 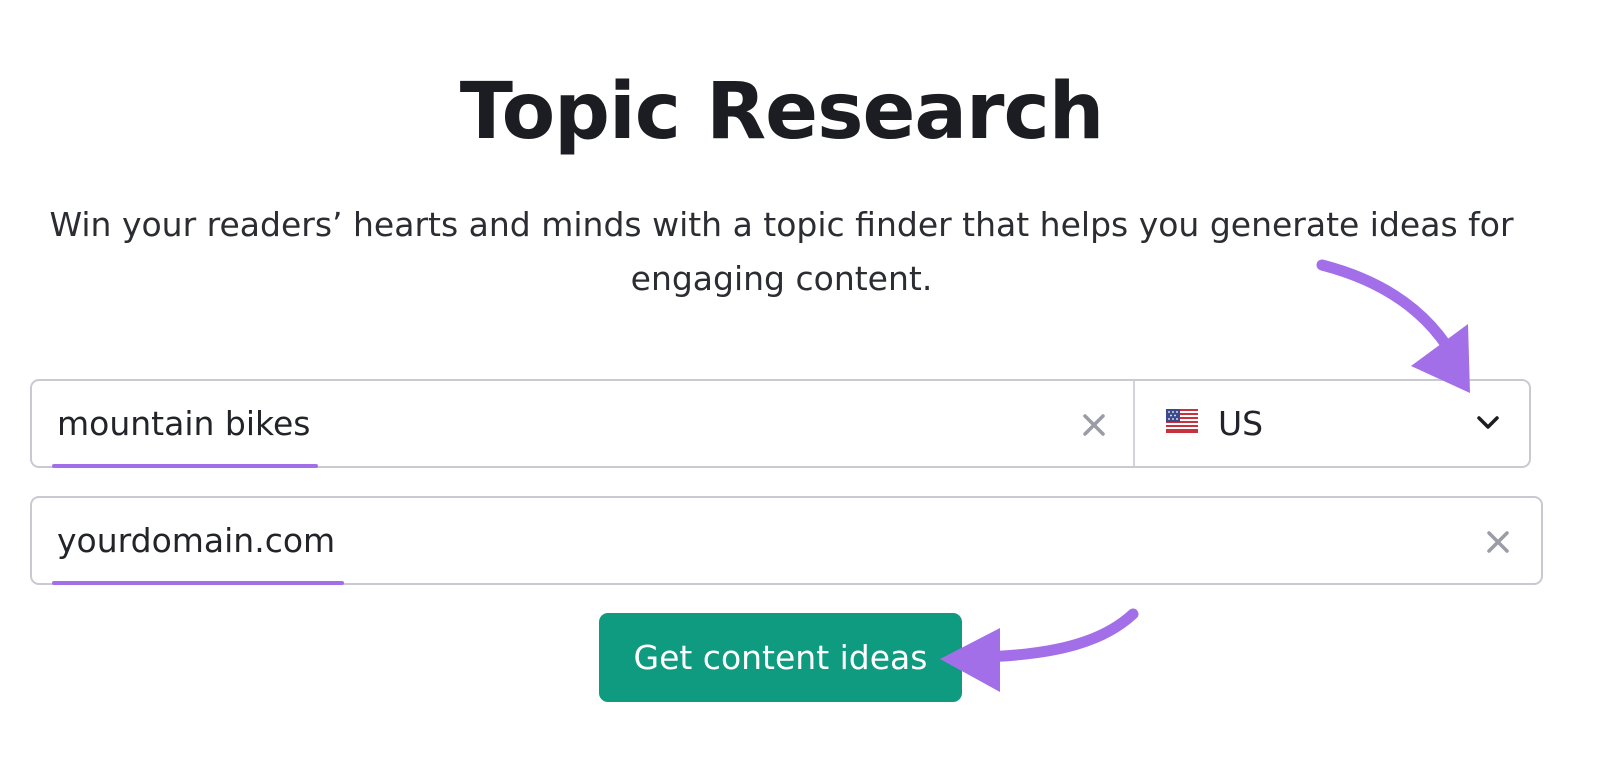 What do you see at coordinates (198, 583) in the screenshot?
I see `domain-underline-annotation` at bounding box center [198, 583].